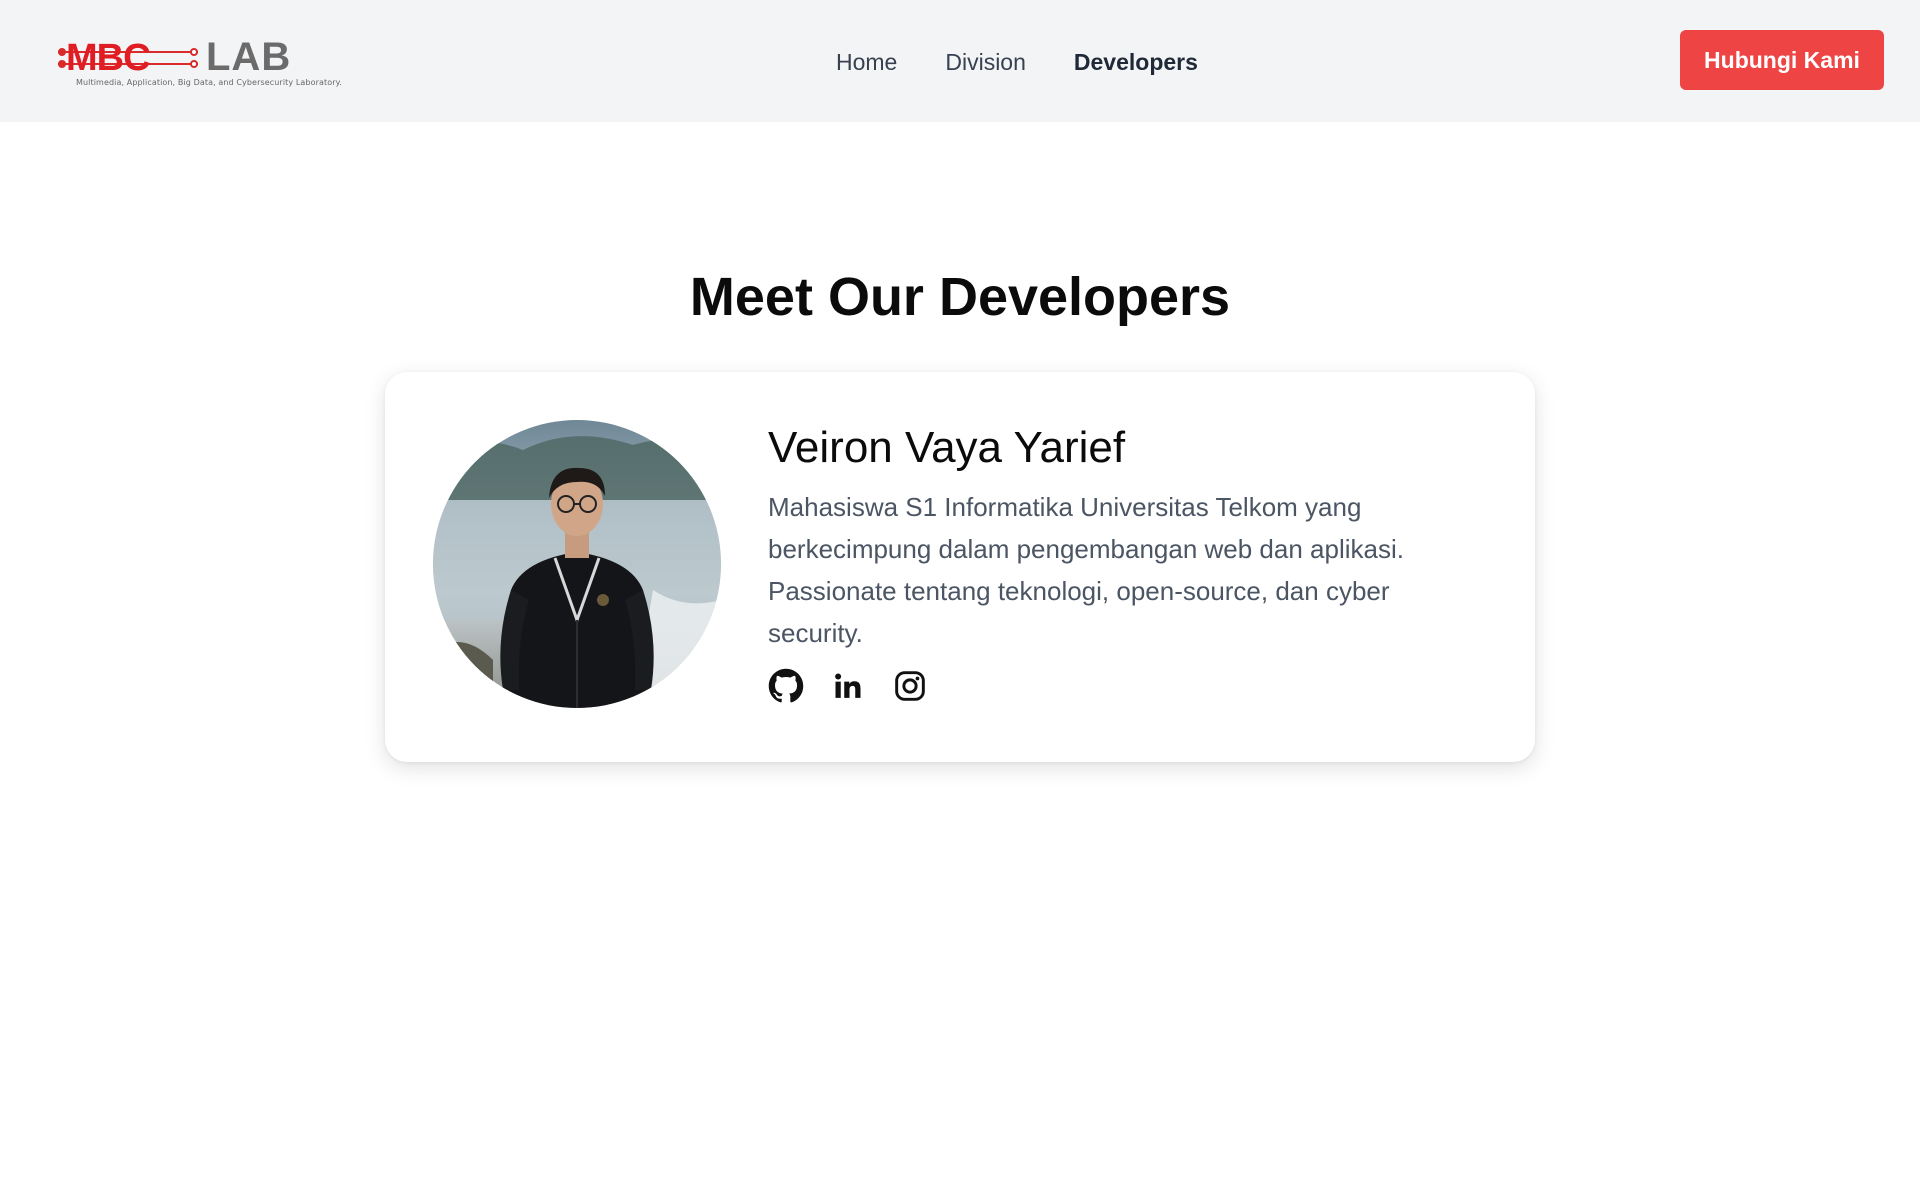 The height and width of the screenshot is (1200, 1920). I want to click on developer-name: Veiron Vaya Yarief, so click(947, 447).